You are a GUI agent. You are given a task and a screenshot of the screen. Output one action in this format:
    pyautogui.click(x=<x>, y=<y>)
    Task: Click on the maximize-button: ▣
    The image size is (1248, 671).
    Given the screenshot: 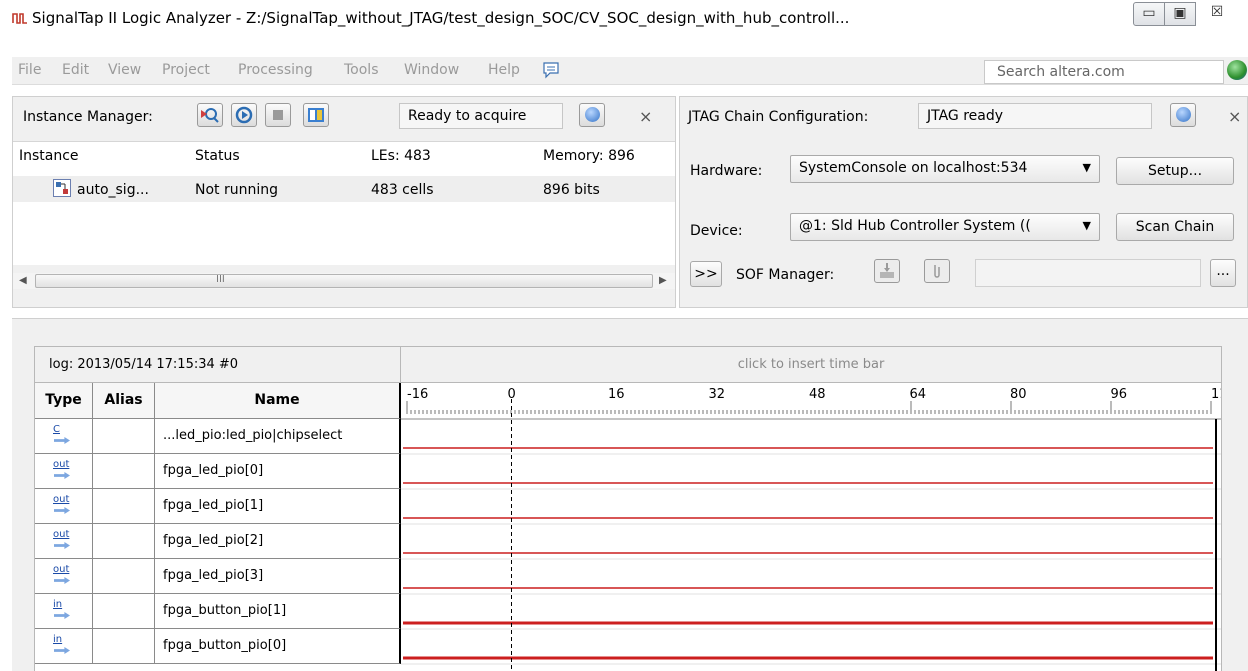 What is the action you would take?
    pyautogui.click(x=1180, y=14)
    